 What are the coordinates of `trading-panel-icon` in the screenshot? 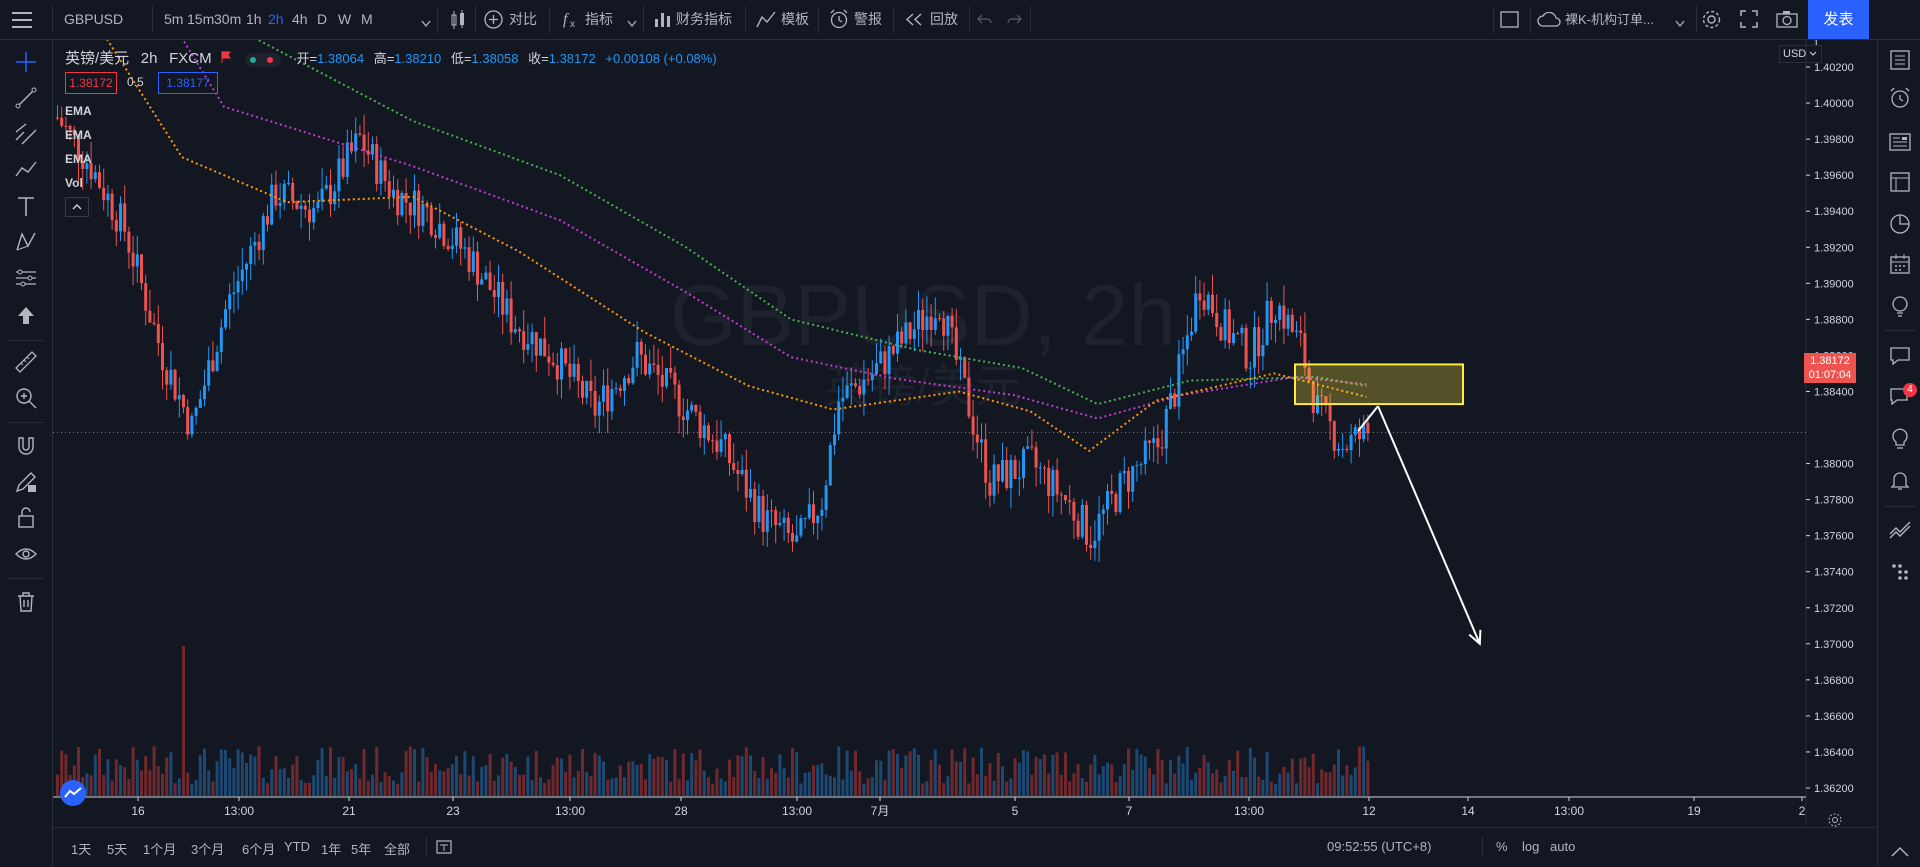 It's located at (1900, 531).